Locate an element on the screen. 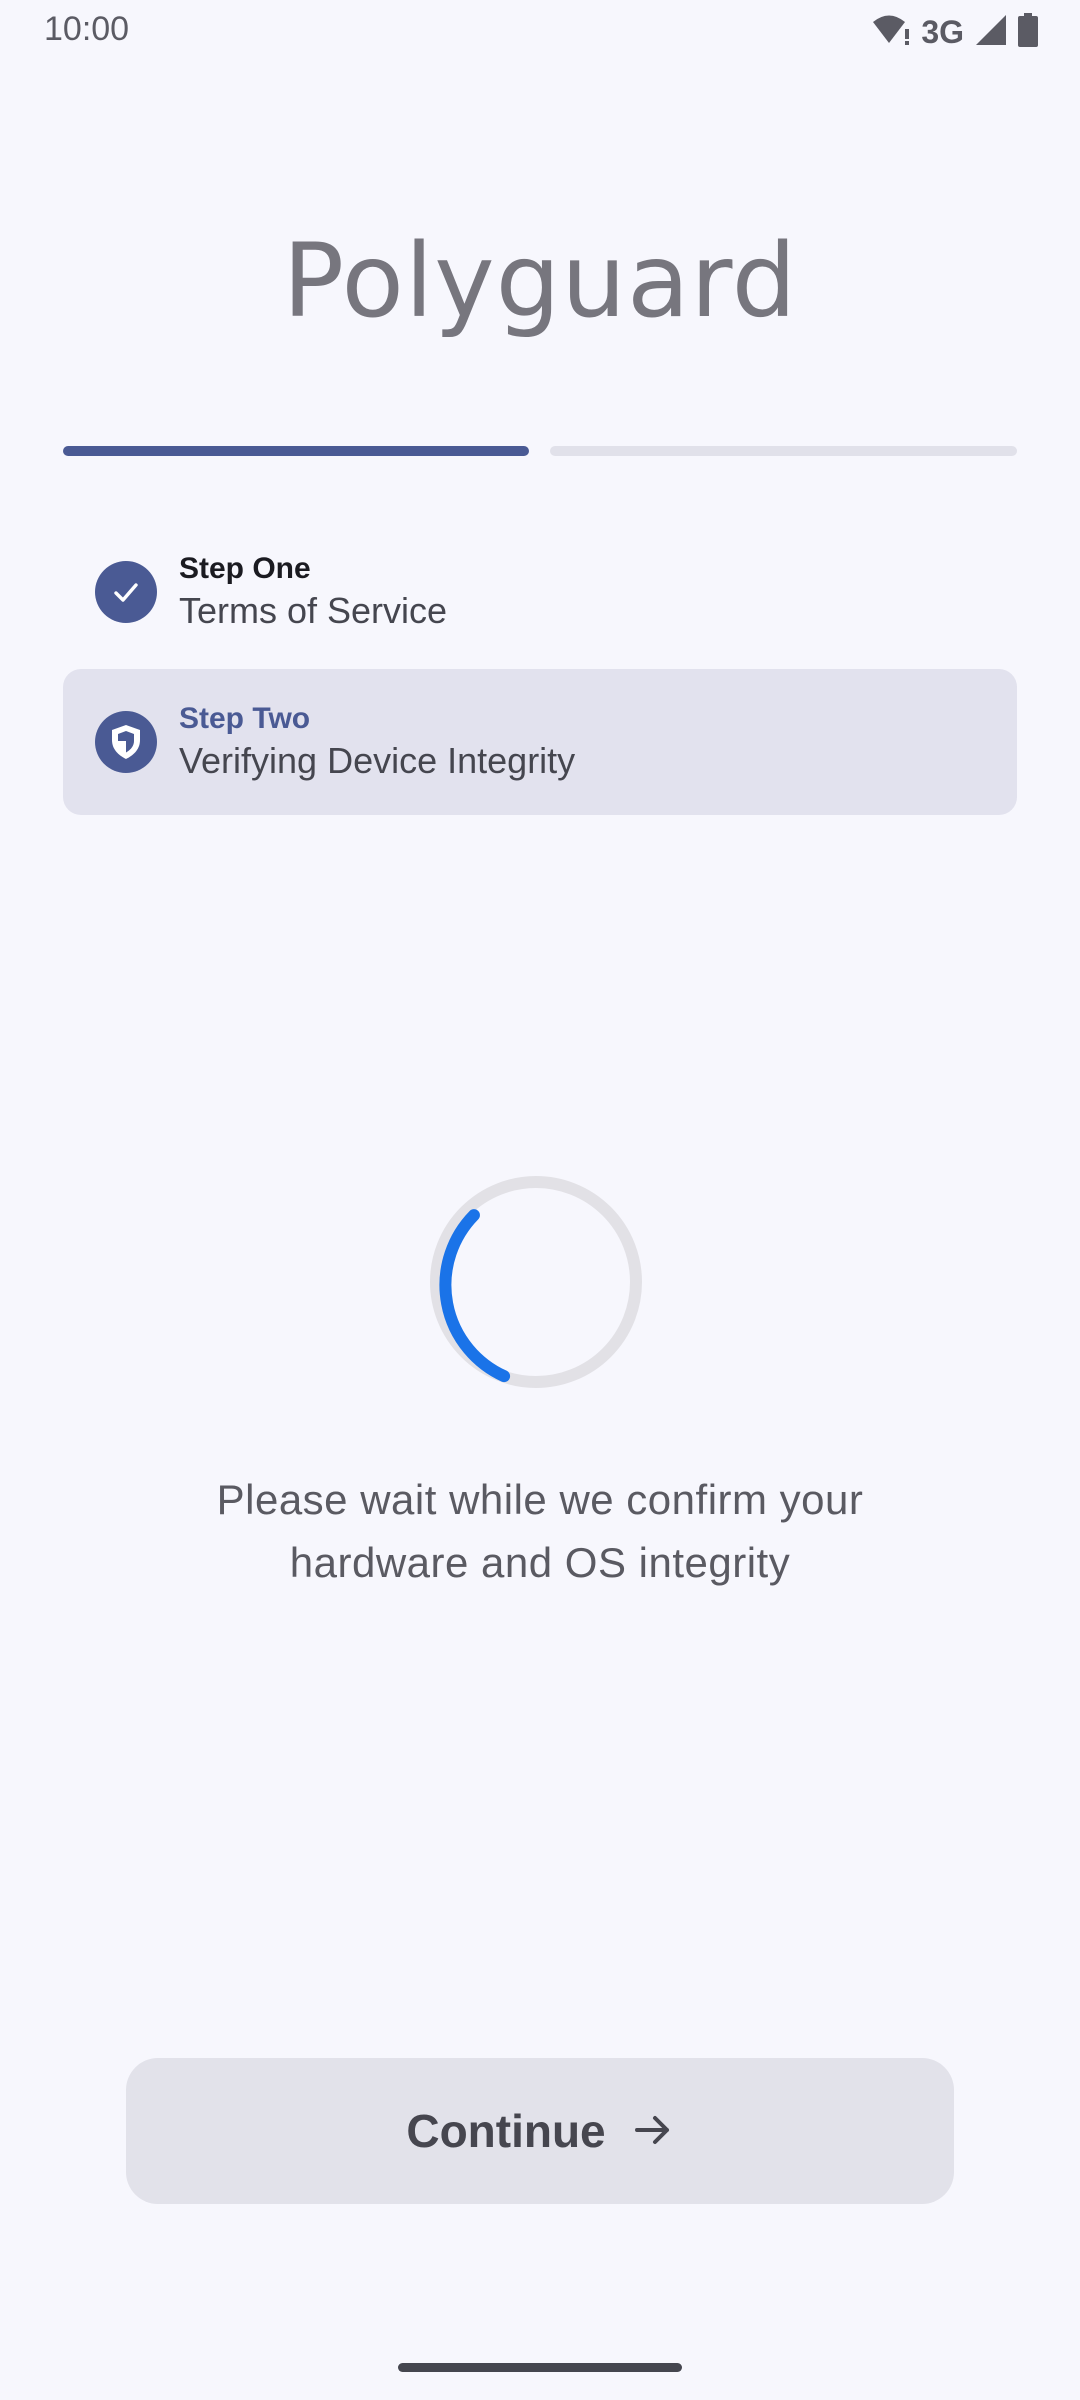 This screenshot has height=2400, width=1080. continue-button: Continue is located at coordinates (540, 2131).